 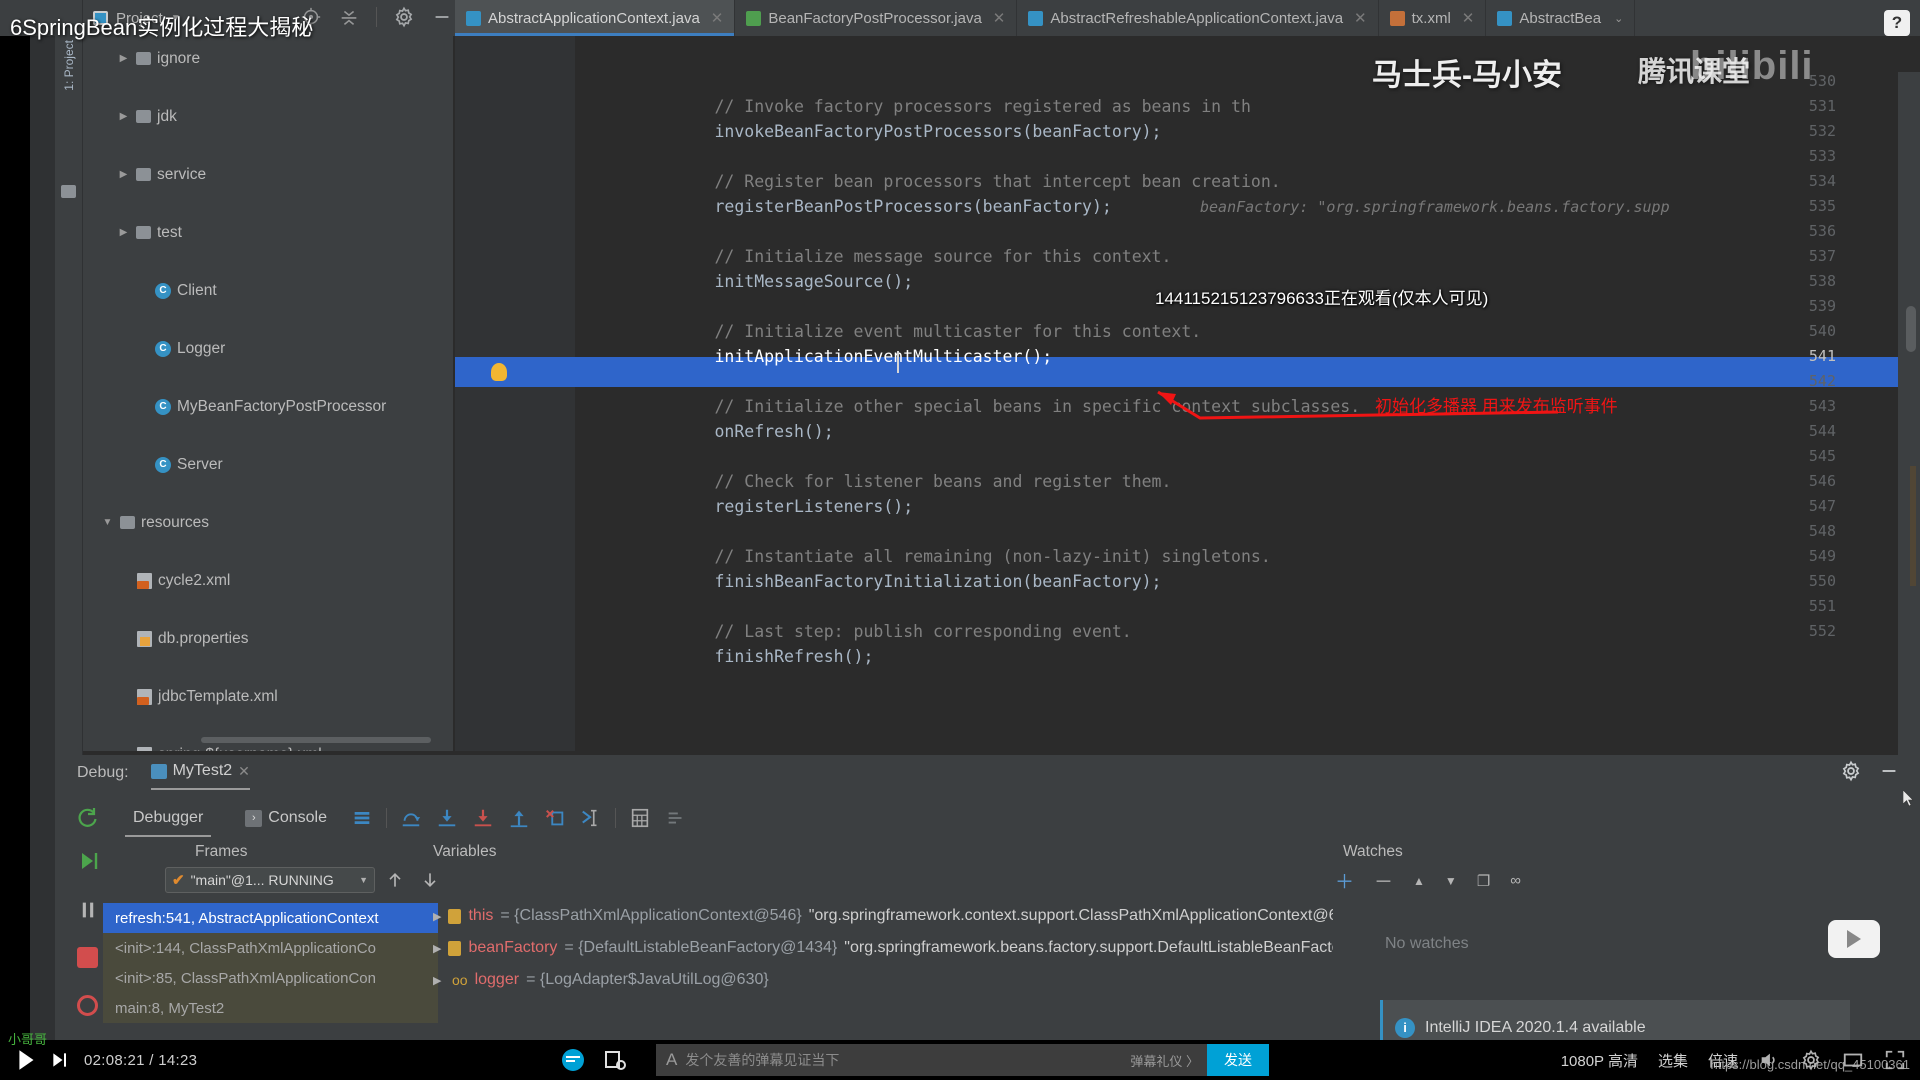 I want to click on tree-item-ignore: ▶ ignore, so click(x=268, y=58).